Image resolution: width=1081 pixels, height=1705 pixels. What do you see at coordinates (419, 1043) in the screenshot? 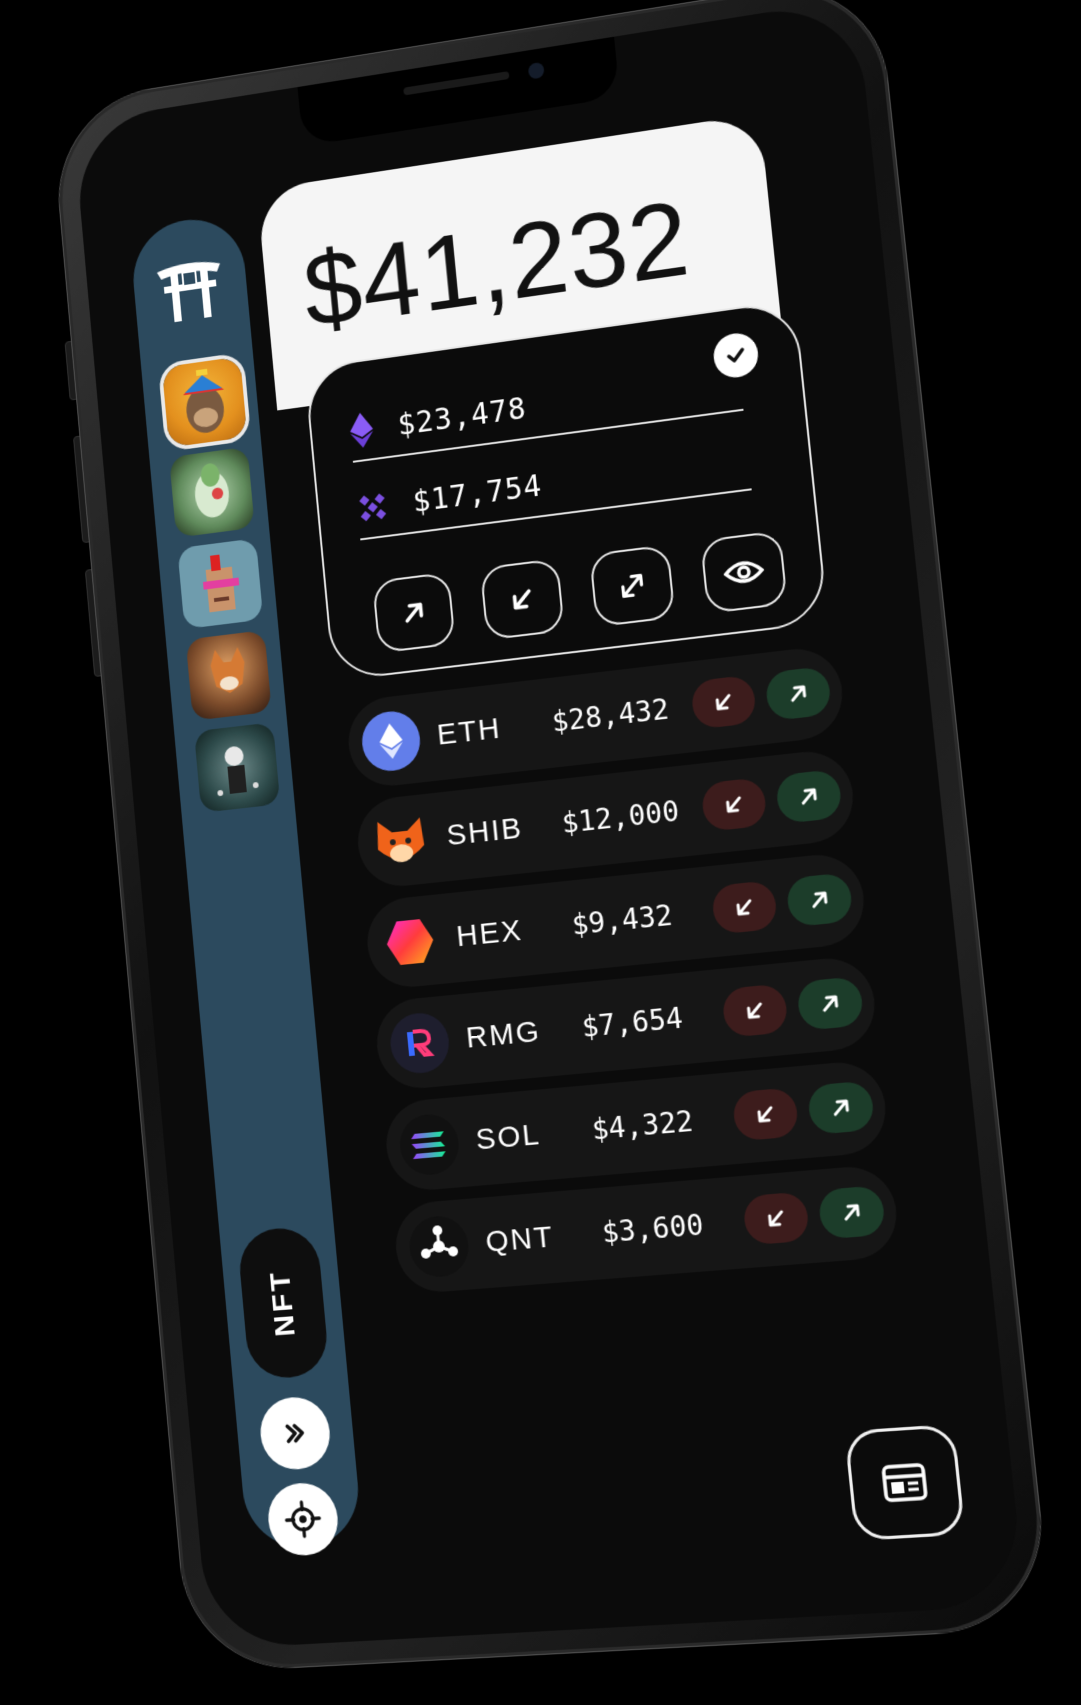
I see `rmg-icon` at bounding box center [419, 1043].